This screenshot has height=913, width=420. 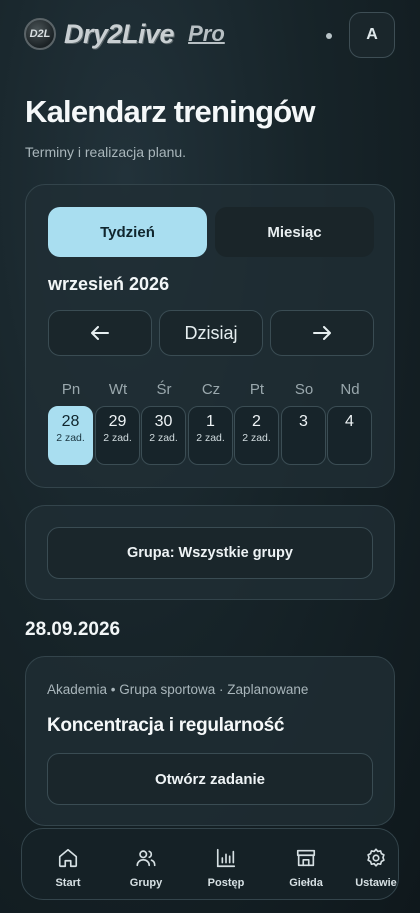 I want to click on day-cell: 28 2 zad., so click(x=70, y=435).